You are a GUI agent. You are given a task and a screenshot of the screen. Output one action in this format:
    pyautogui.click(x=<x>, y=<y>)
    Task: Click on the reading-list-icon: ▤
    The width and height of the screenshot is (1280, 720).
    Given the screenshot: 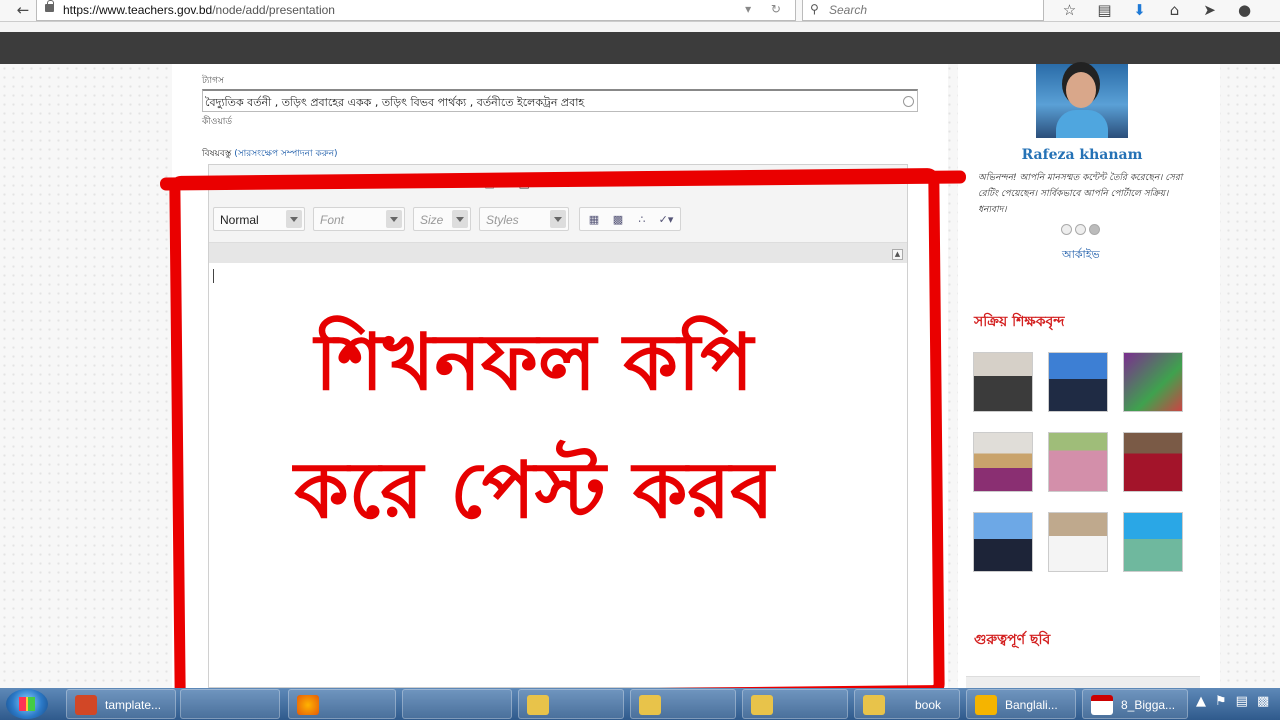 What is the action you would take?
    pyautogui.click(x=1104, y=10)
    